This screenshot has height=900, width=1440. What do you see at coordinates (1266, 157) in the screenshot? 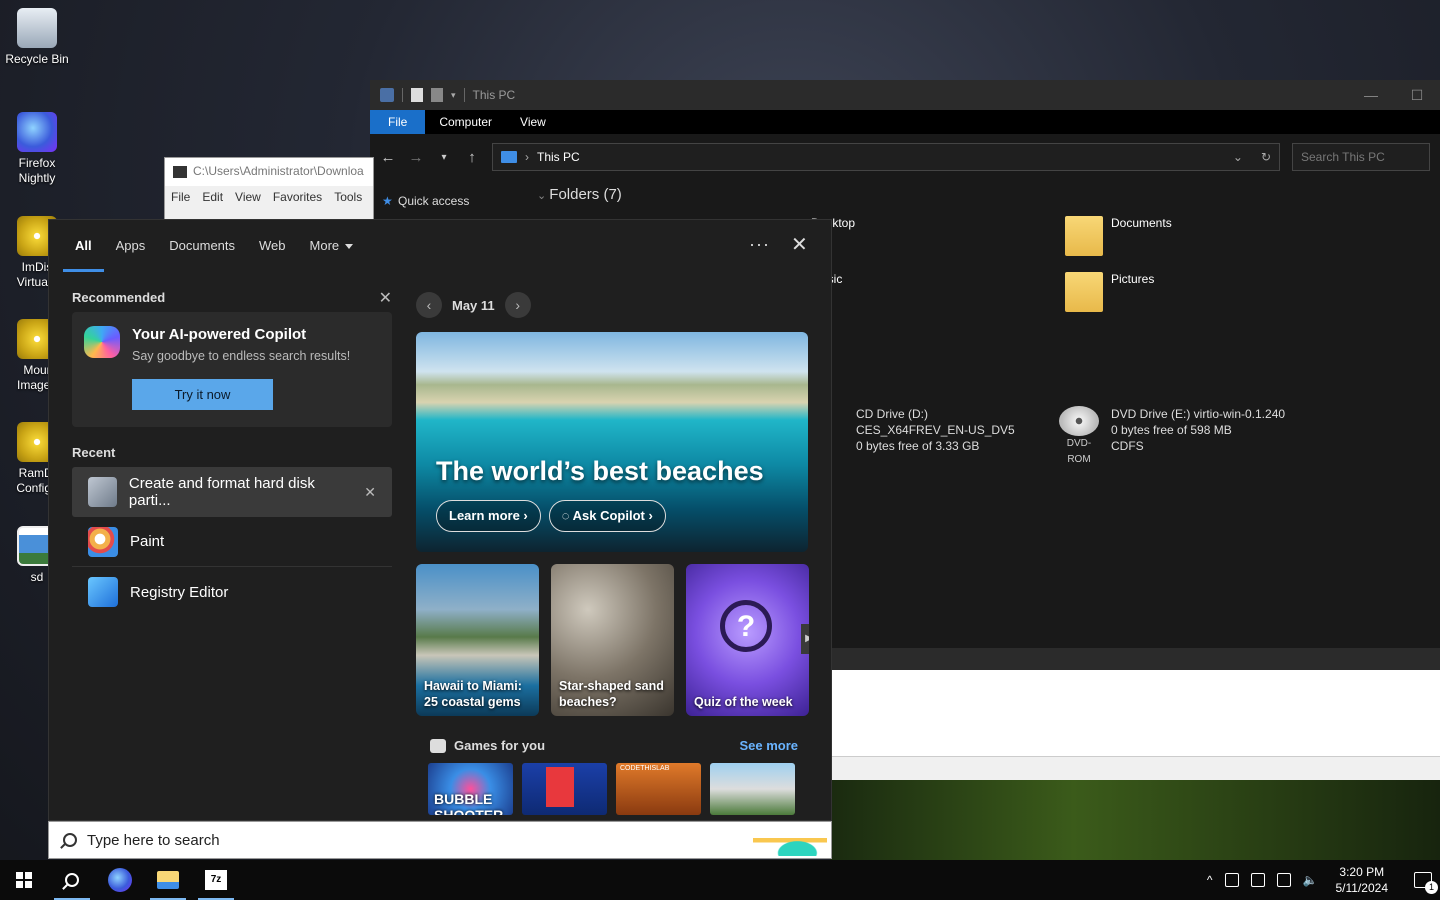
I see `refresh-icon: ↻` at bounding box center [1266, 157].